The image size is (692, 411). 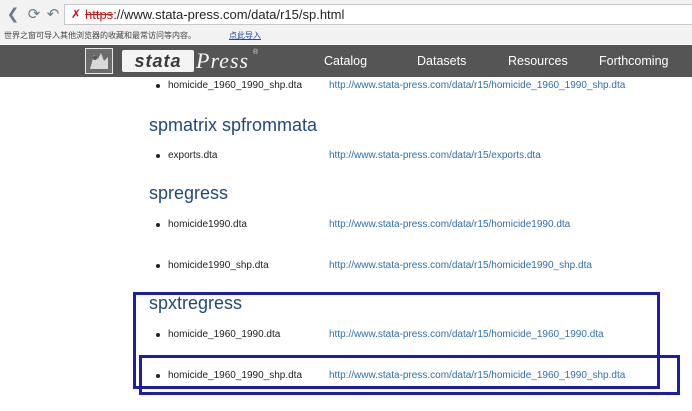 What do you see at coordinates (99, 14) in the screenshot?
I see `url-protocol: https` at bounding box center [99, 14].